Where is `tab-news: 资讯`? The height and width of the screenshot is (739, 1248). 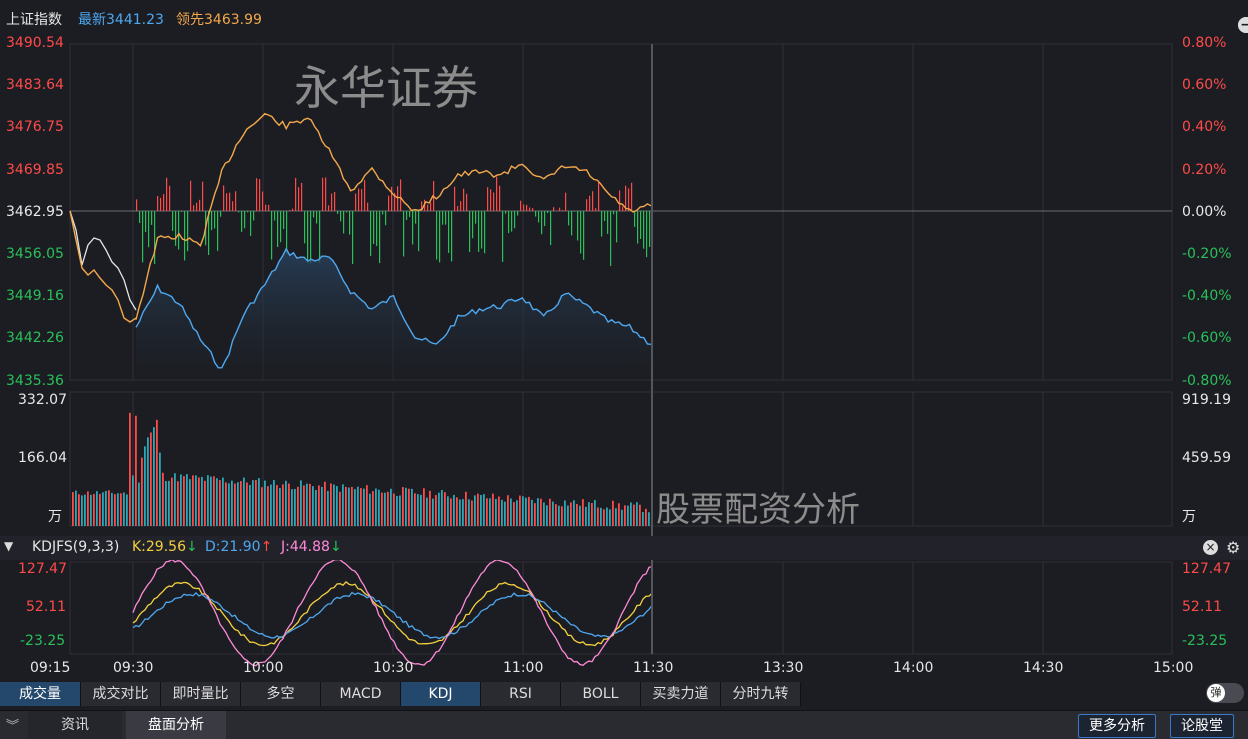
tab-news: 资讯 is located at coordinates (75, 725).